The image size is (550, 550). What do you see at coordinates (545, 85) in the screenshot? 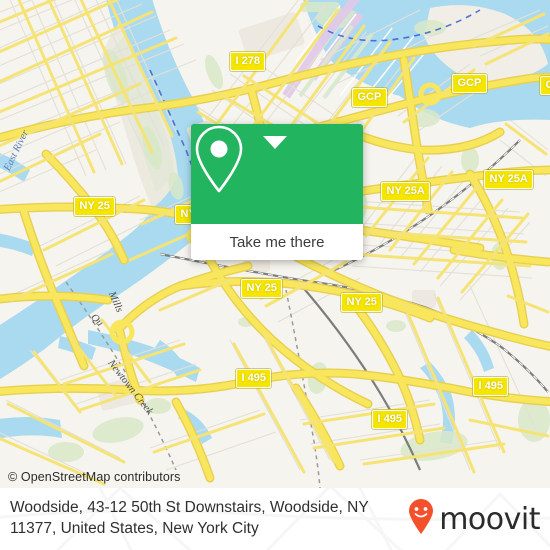
I see `road-shield-gcp-3: GCP` at bounding box center [545, 85].